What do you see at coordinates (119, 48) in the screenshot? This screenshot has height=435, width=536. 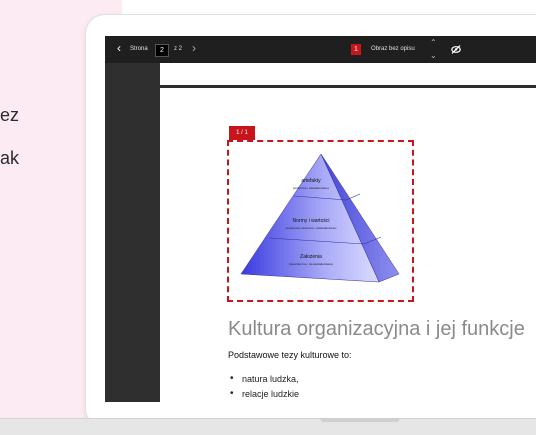 I see `back-icon: ‹` at bounding box center [119, 48].